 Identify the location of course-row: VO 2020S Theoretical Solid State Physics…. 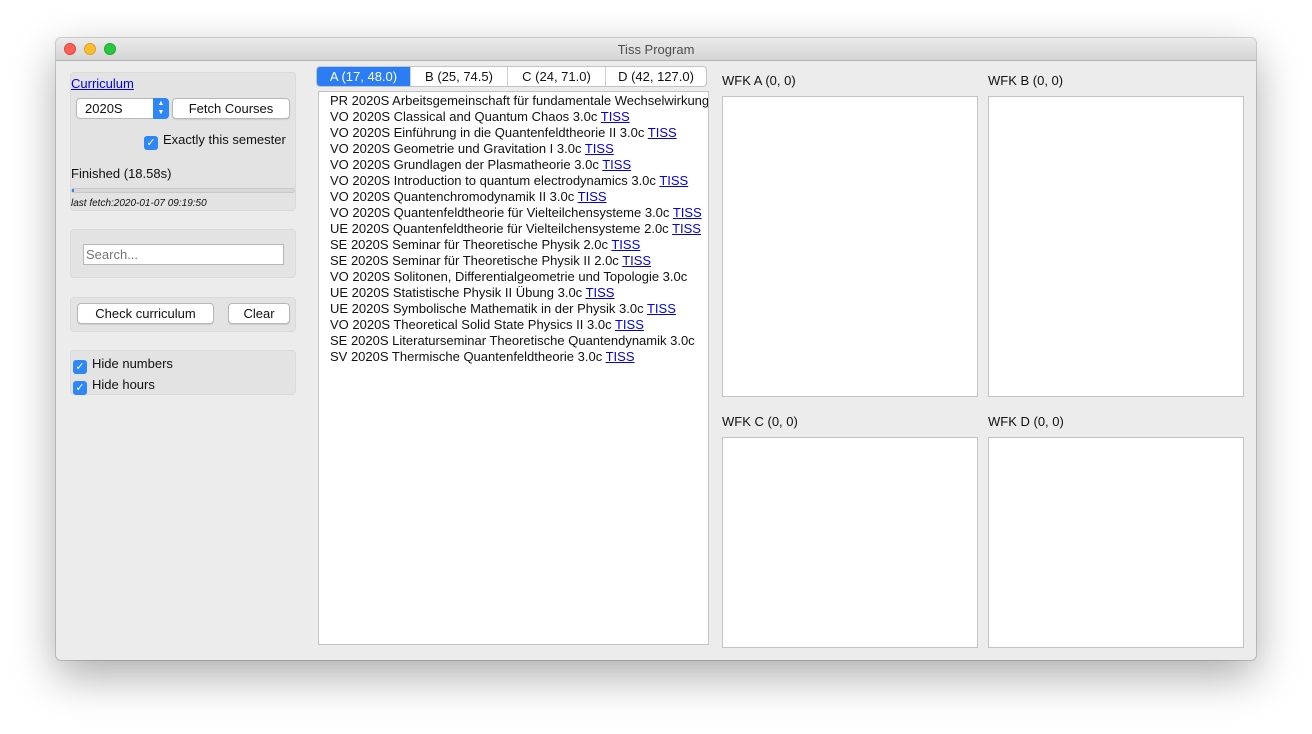
(487, 325).